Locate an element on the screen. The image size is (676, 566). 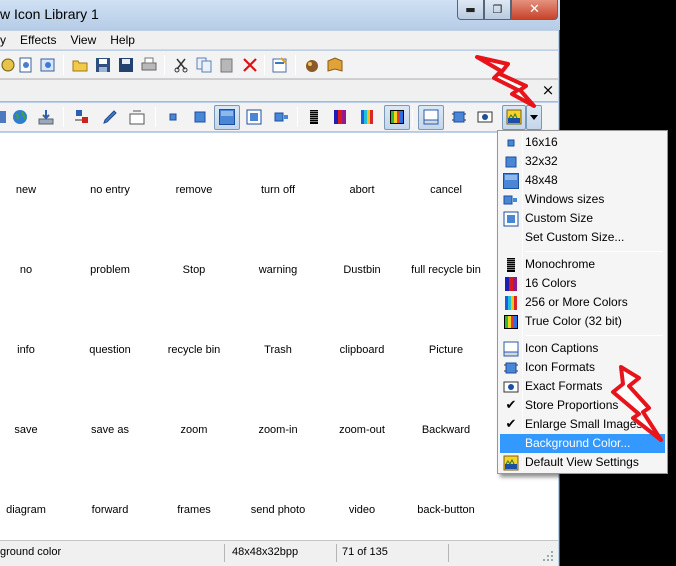
icon-caption: zoom-in is located at coordinates (278, 430).